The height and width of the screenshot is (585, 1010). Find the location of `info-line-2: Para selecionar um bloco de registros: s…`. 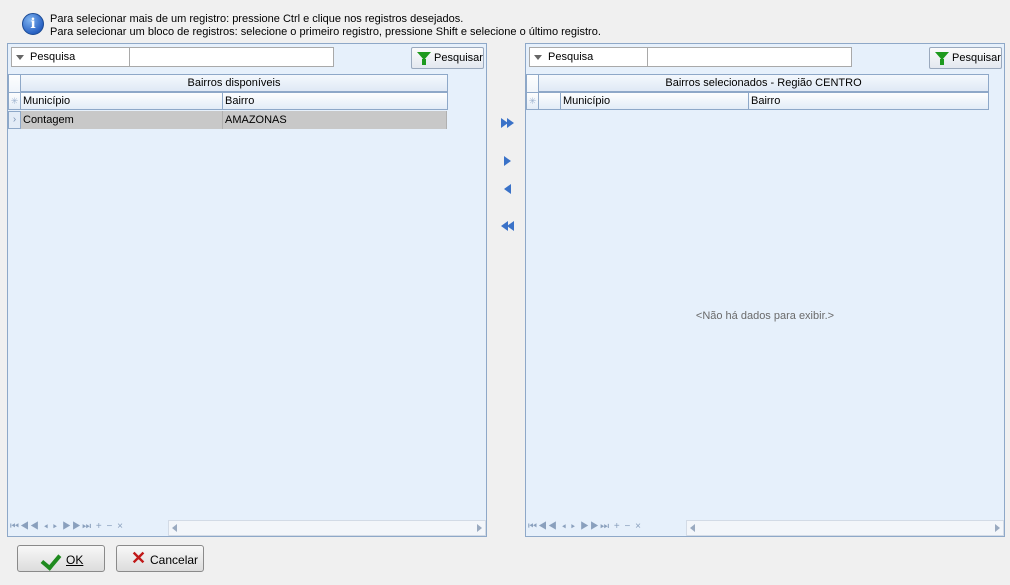

info-line-2: Para selecionar um bloco de registros: s… is located at coordinates (325, 32).